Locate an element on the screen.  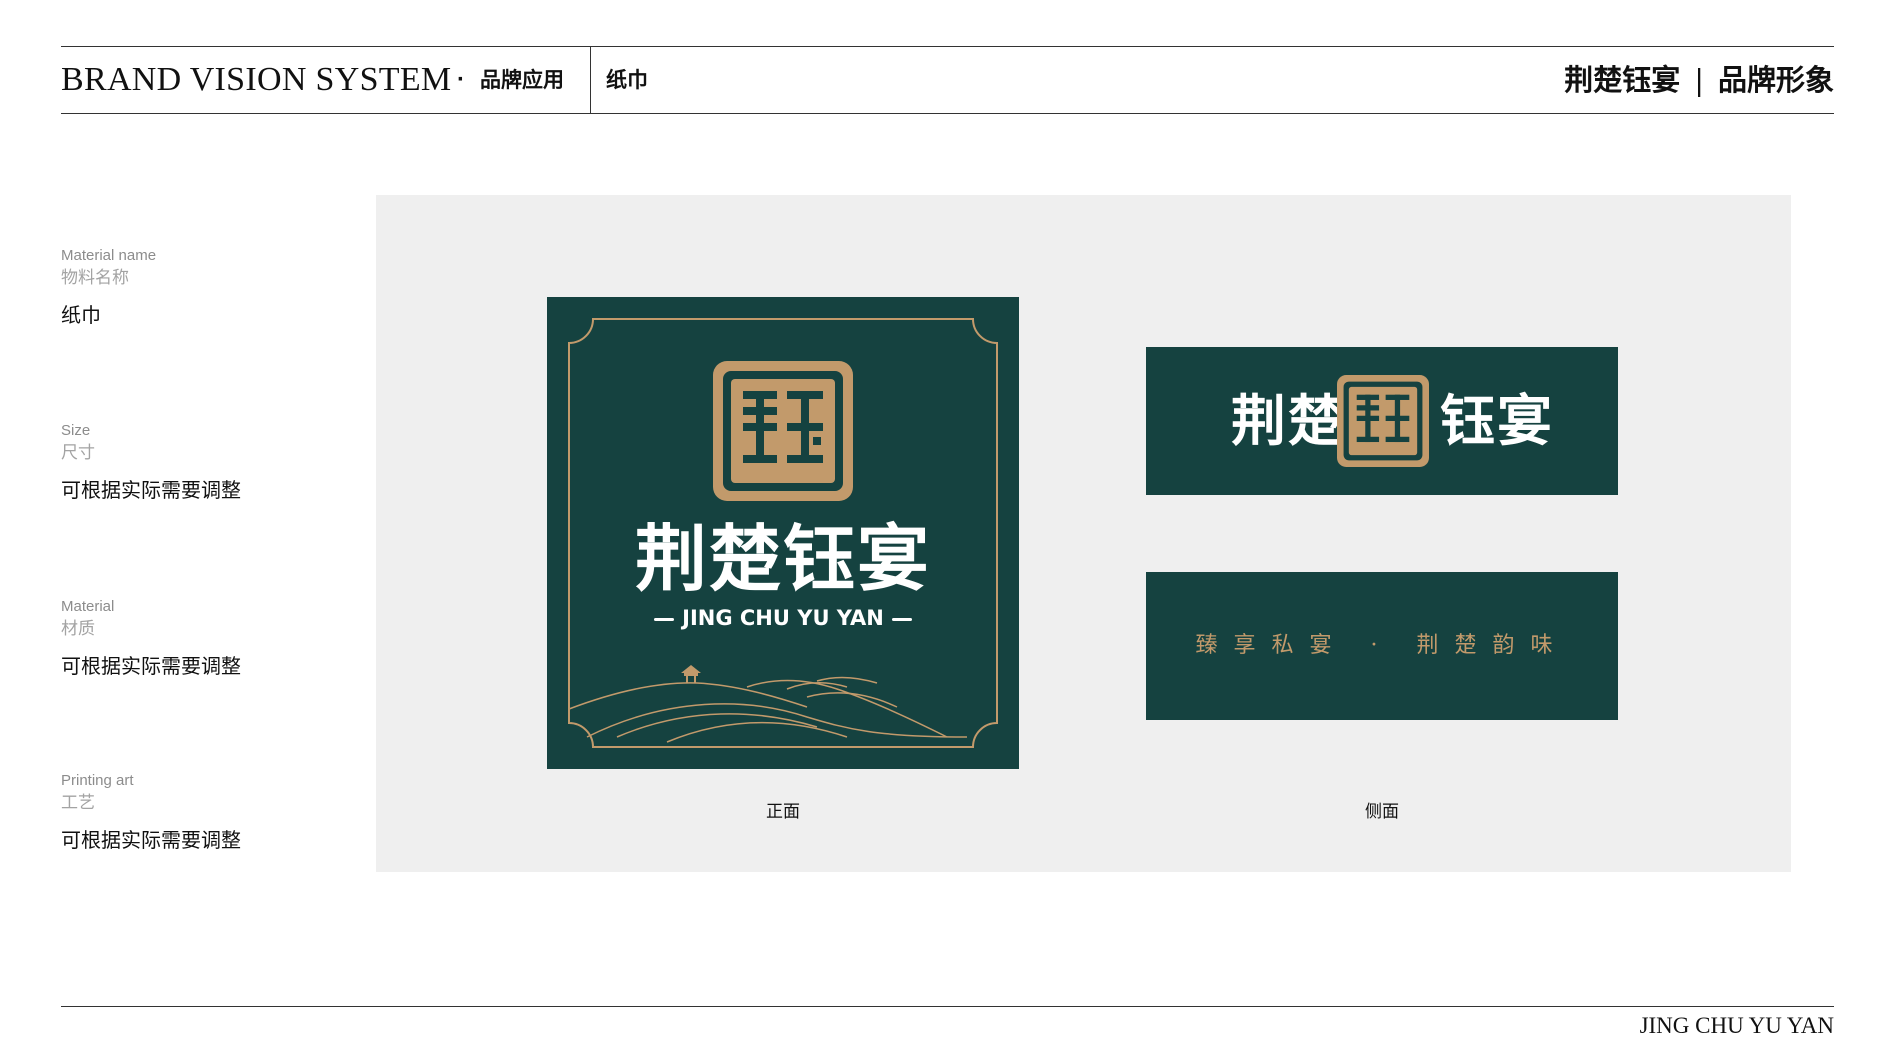
footer-brand-english: JING CHU YU YAN is located at coordinates (1736, 1025).